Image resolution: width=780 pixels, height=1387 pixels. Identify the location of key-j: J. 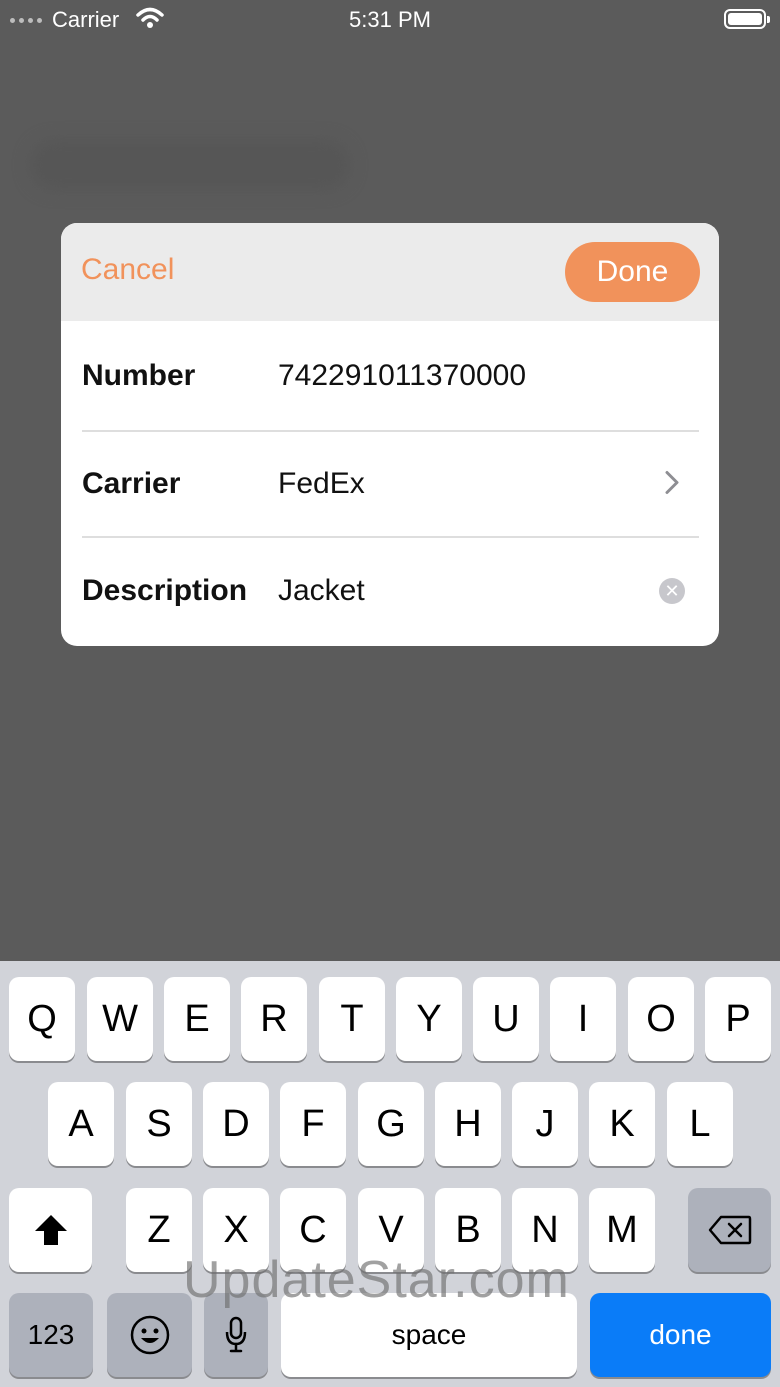
(545, 1124).